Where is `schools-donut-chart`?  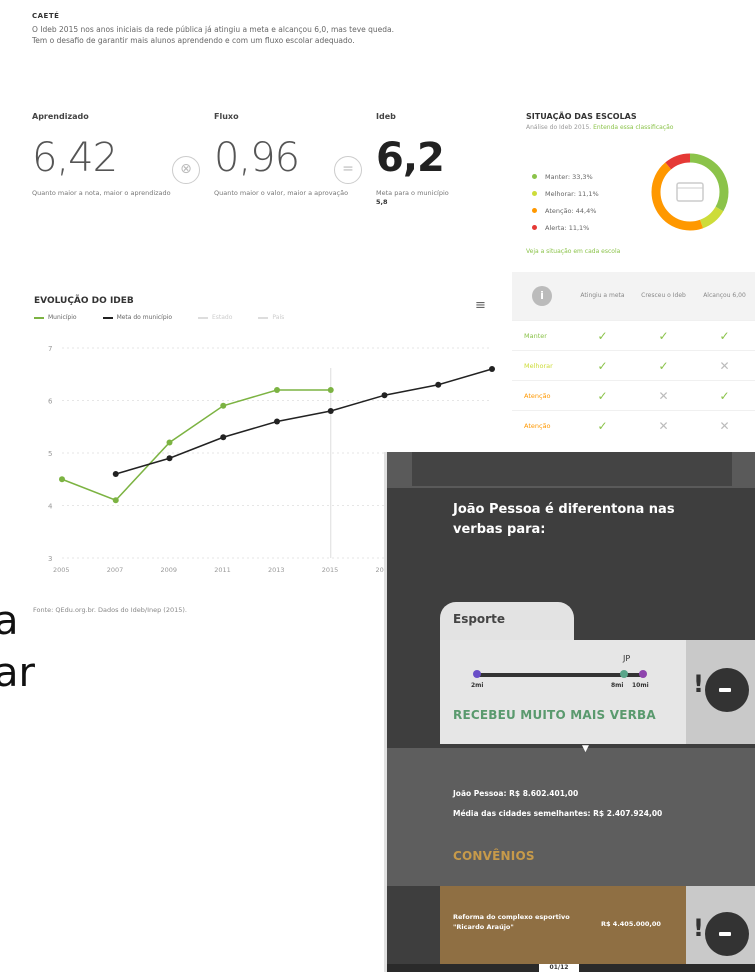 schools-donut-chart is located at coordinates (690, 192).